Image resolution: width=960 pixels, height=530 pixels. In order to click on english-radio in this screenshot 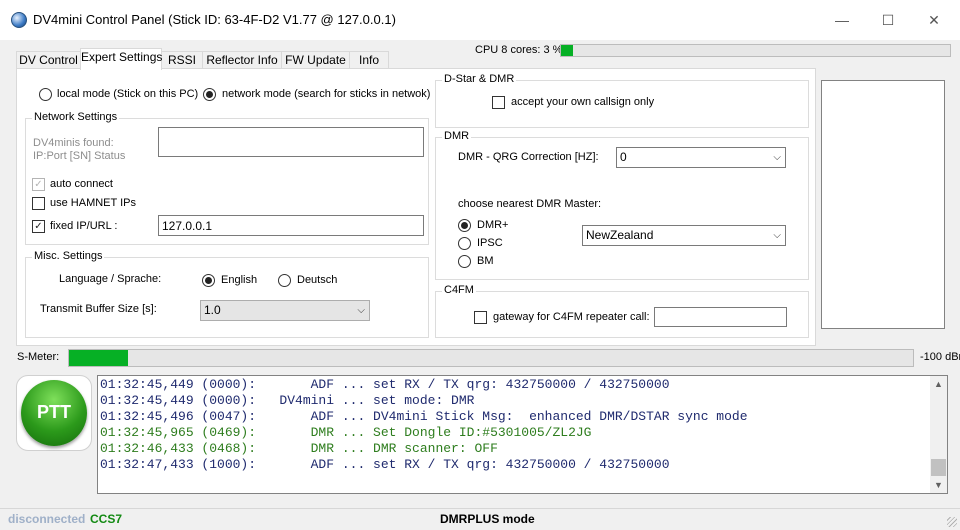, I will do `click(208, 280)`.